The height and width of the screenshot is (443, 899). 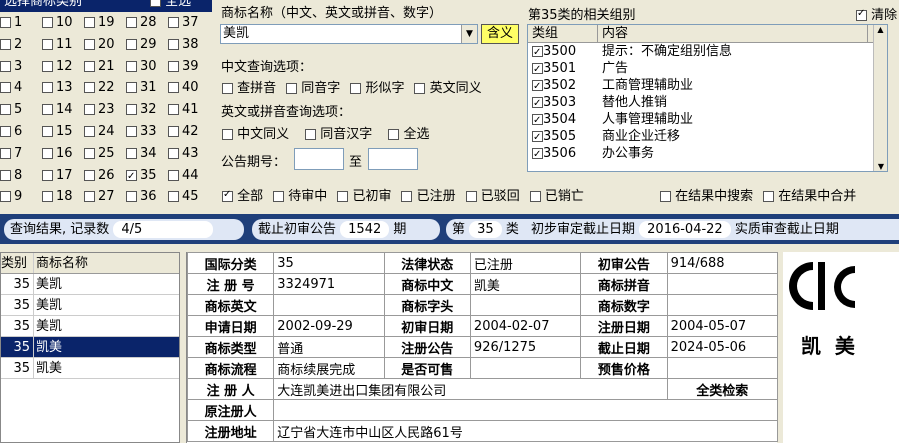 What do you see at coordinates (99, 154) in the screenshot?
I see `category-item: 25` at bounding box center [99, 154].